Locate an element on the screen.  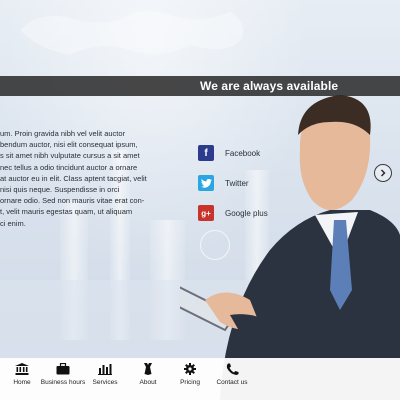
nav-label: Home is located at coordinates (22, 382).